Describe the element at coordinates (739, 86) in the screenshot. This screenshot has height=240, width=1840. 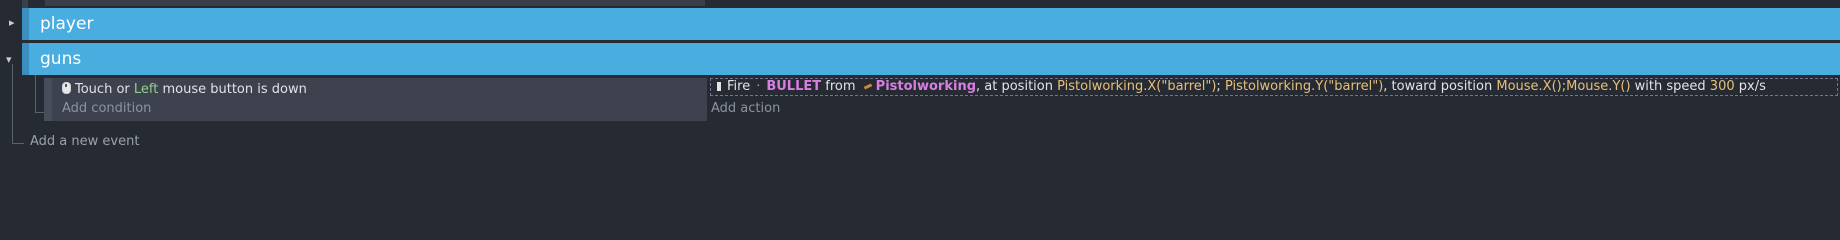
I see `action-verb: Fire` at that location.